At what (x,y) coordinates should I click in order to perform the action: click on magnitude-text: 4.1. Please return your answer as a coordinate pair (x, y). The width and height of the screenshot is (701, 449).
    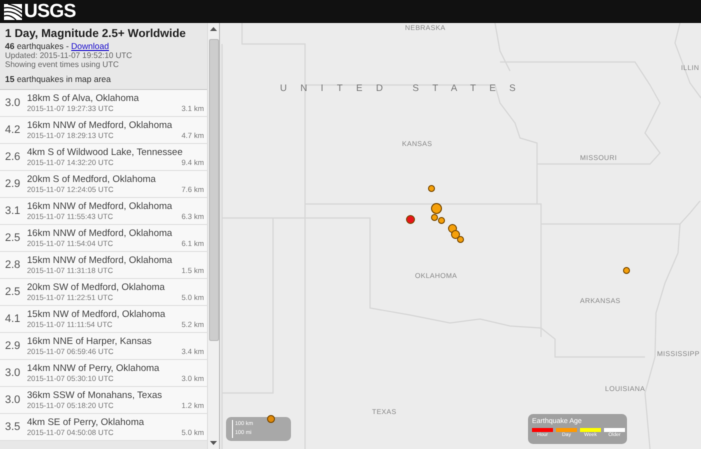
    Looking at the image, I should click on (13, 319).